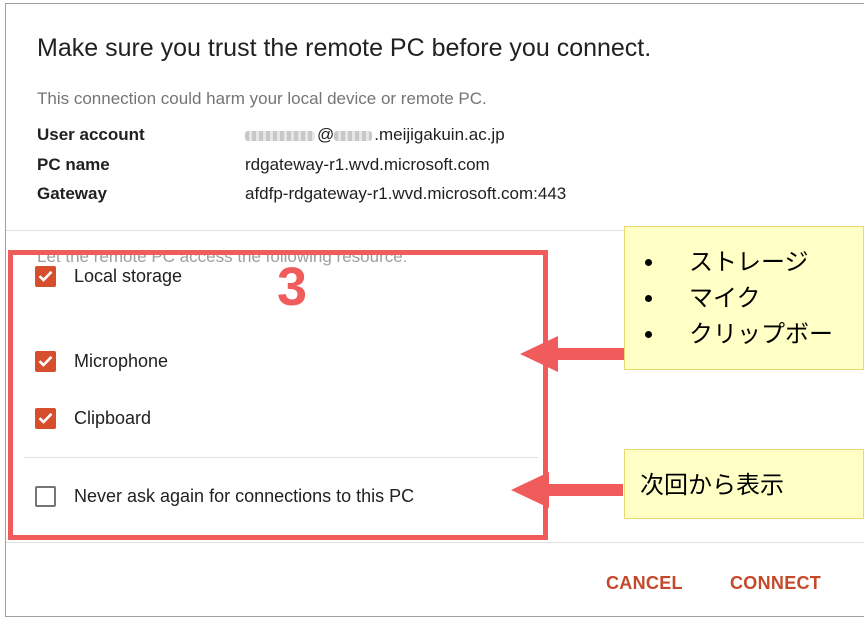  What do you see at coordinates (744, 484) in the screenshot?
I see `never-ask-note: 次回から表示` at bounding box center [744, 484].